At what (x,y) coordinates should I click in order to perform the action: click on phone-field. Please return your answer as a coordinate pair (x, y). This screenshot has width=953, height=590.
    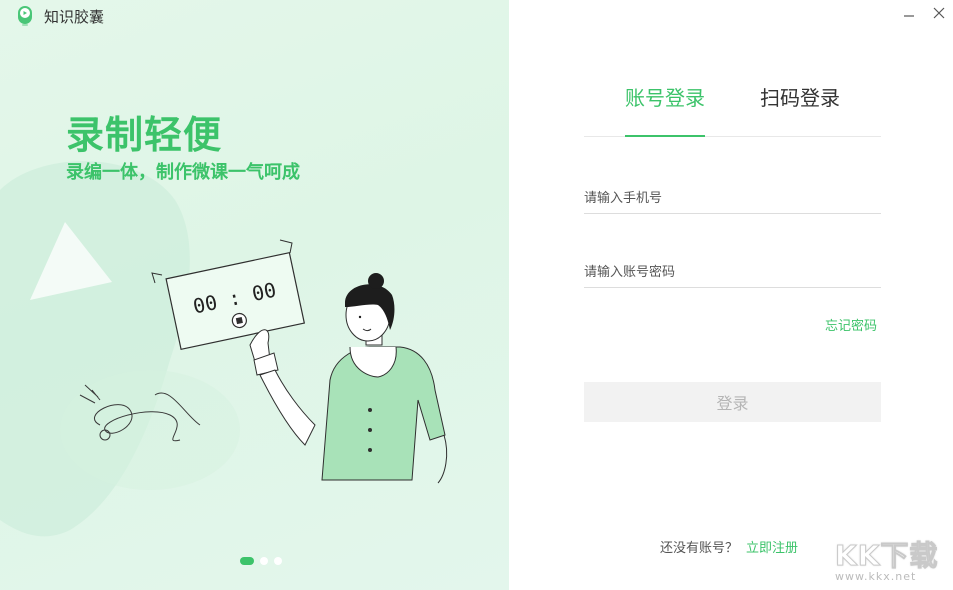
    Looking at the image, I should click on (732, 199).